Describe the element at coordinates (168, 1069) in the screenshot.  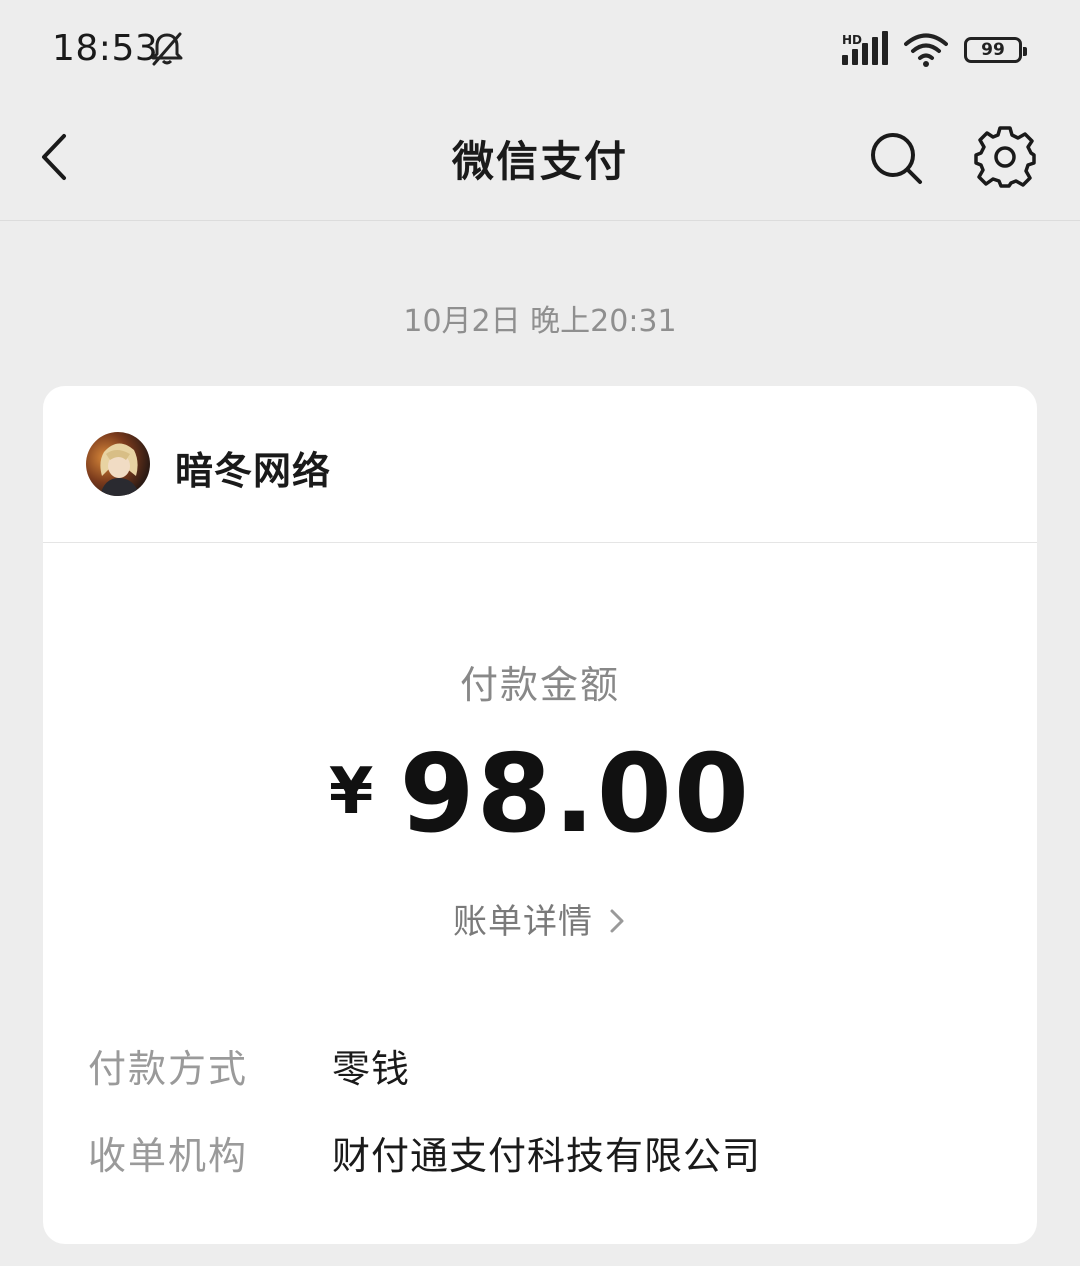
I see `detail-label: 付款方式` at that location.